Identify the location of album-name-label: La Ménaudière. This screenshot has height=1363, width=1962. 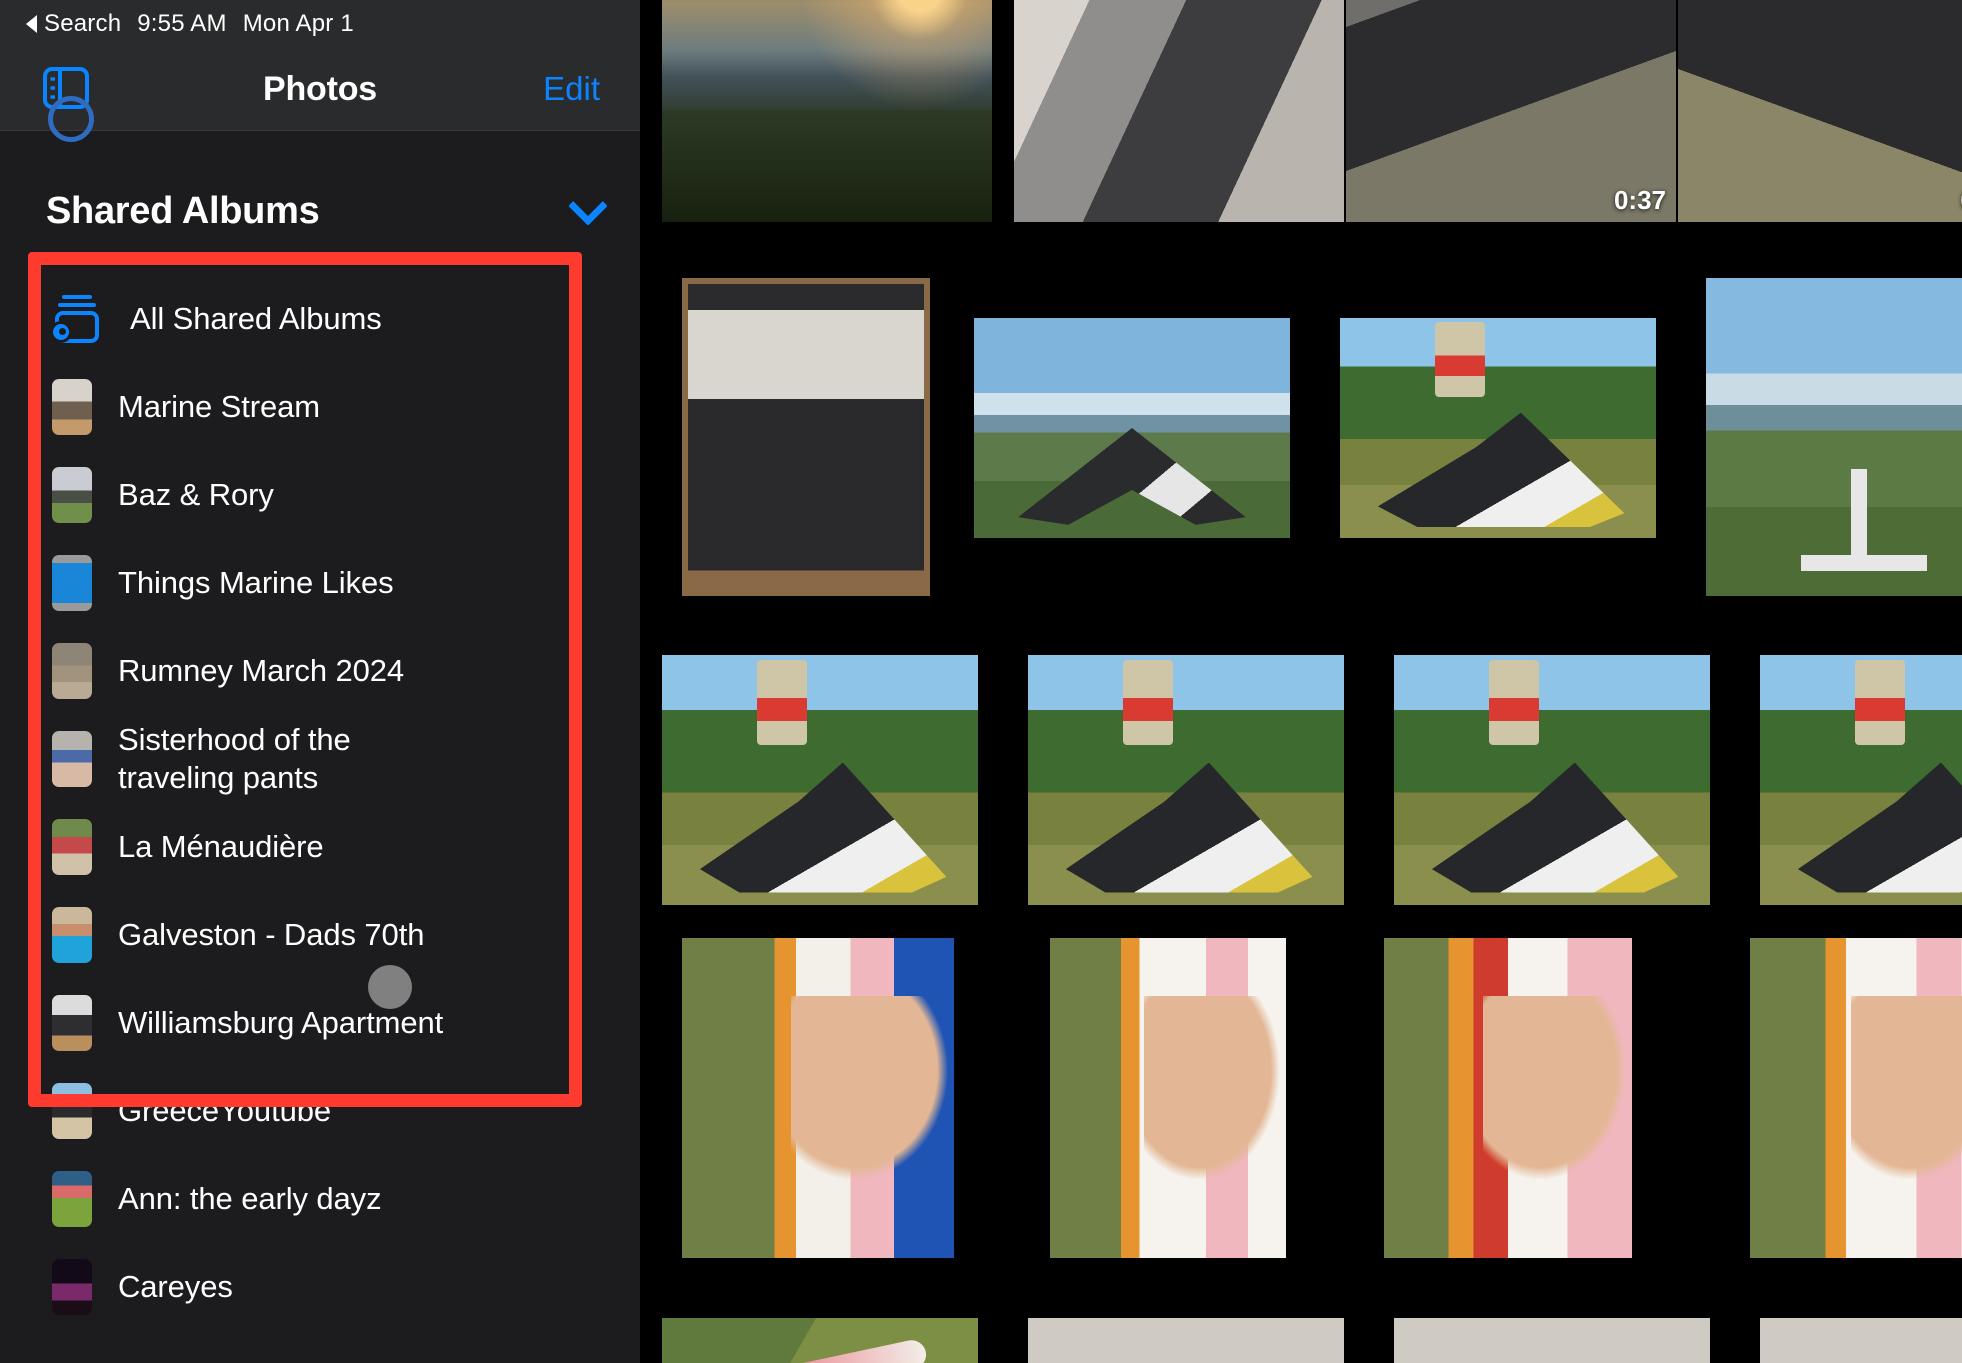
(221, 846).